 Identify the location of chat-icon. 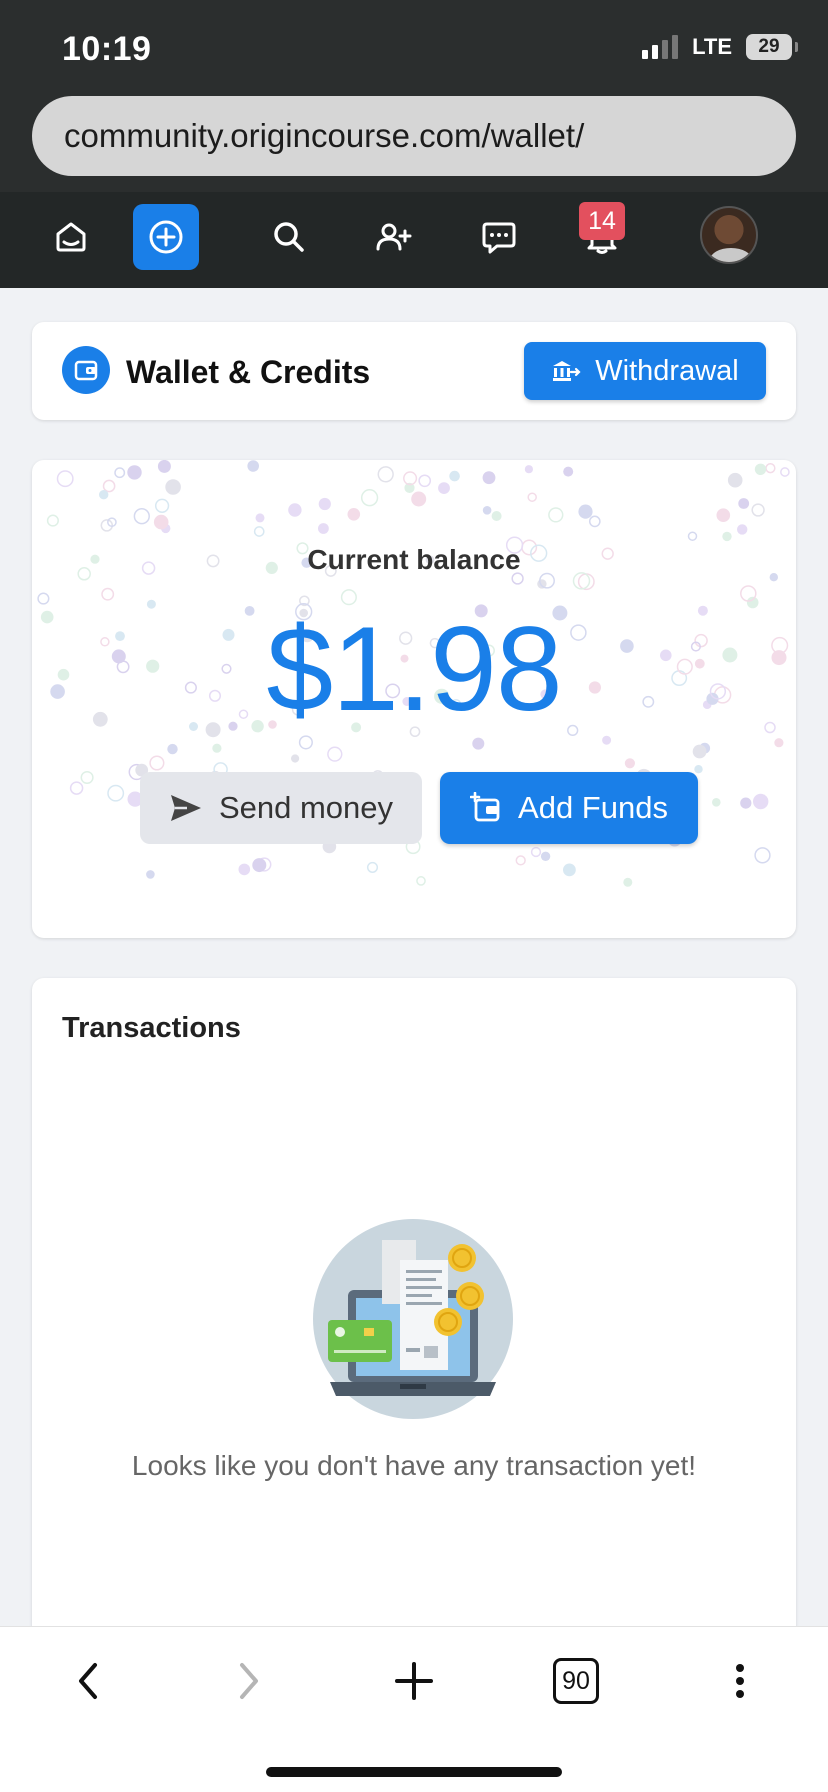
(499, 238).